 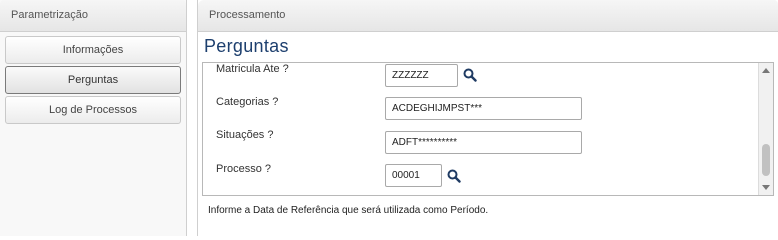 What do you see at coordinates (245, 135) in the screenshot?
I see `question-label-situacoes: Situações ?` at bounding box center [245, 135].